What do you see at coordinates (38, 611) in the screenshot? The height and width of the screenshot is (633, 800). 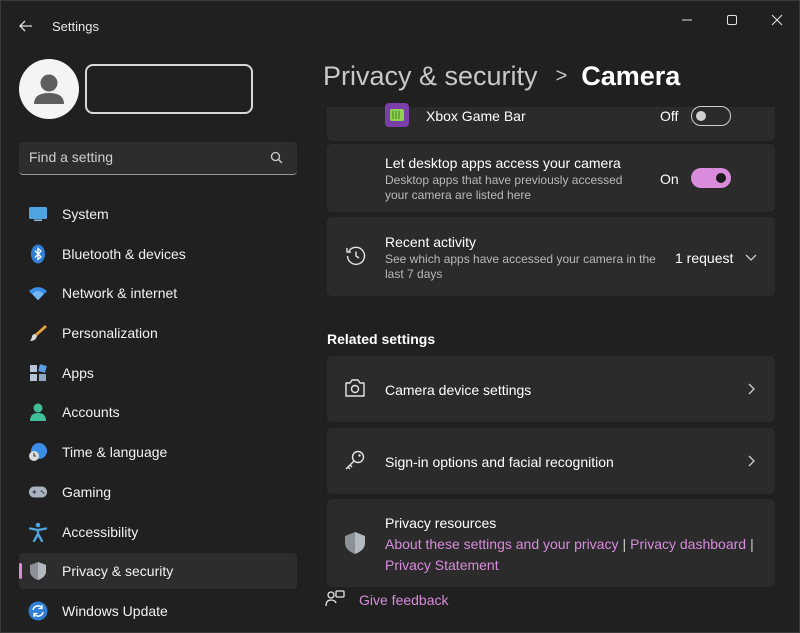 I see `update-icon` at bounding box center [38, 611].